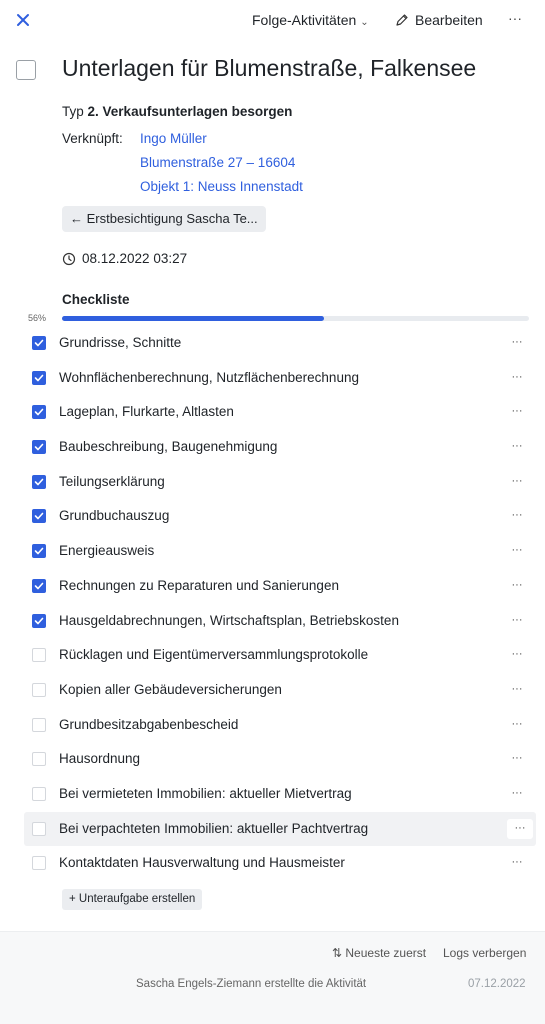  What do you see at coordinates (402, 20) in the screenshot?
I see `pencil-icon` at bounding box center [402, 20].